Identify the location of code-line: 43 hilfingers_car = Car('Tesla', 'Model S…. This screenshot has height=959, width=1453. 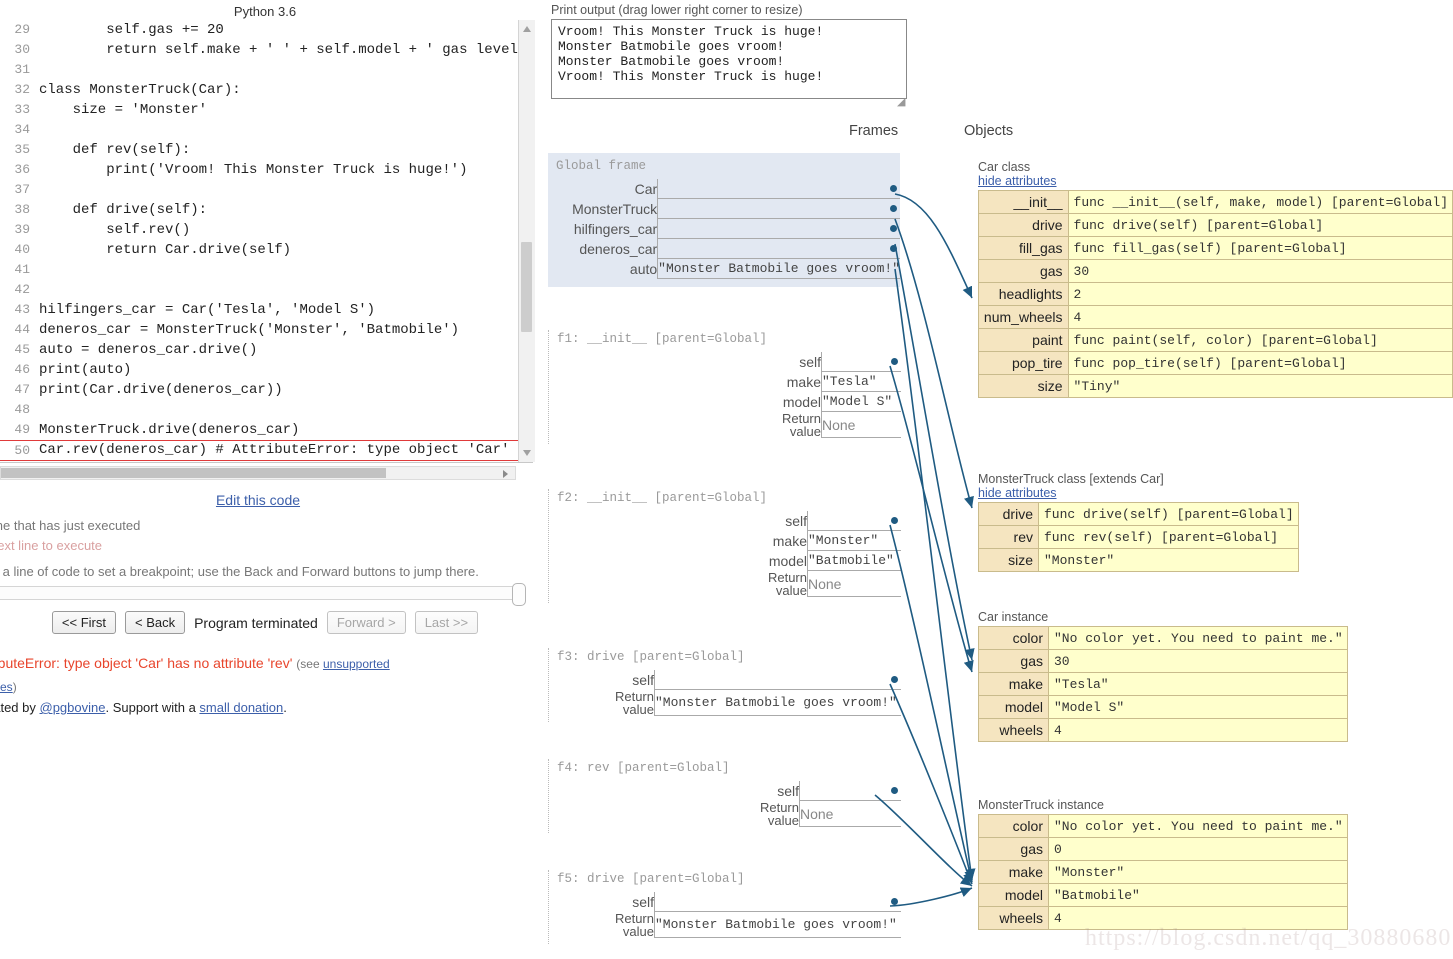
(266, 310).